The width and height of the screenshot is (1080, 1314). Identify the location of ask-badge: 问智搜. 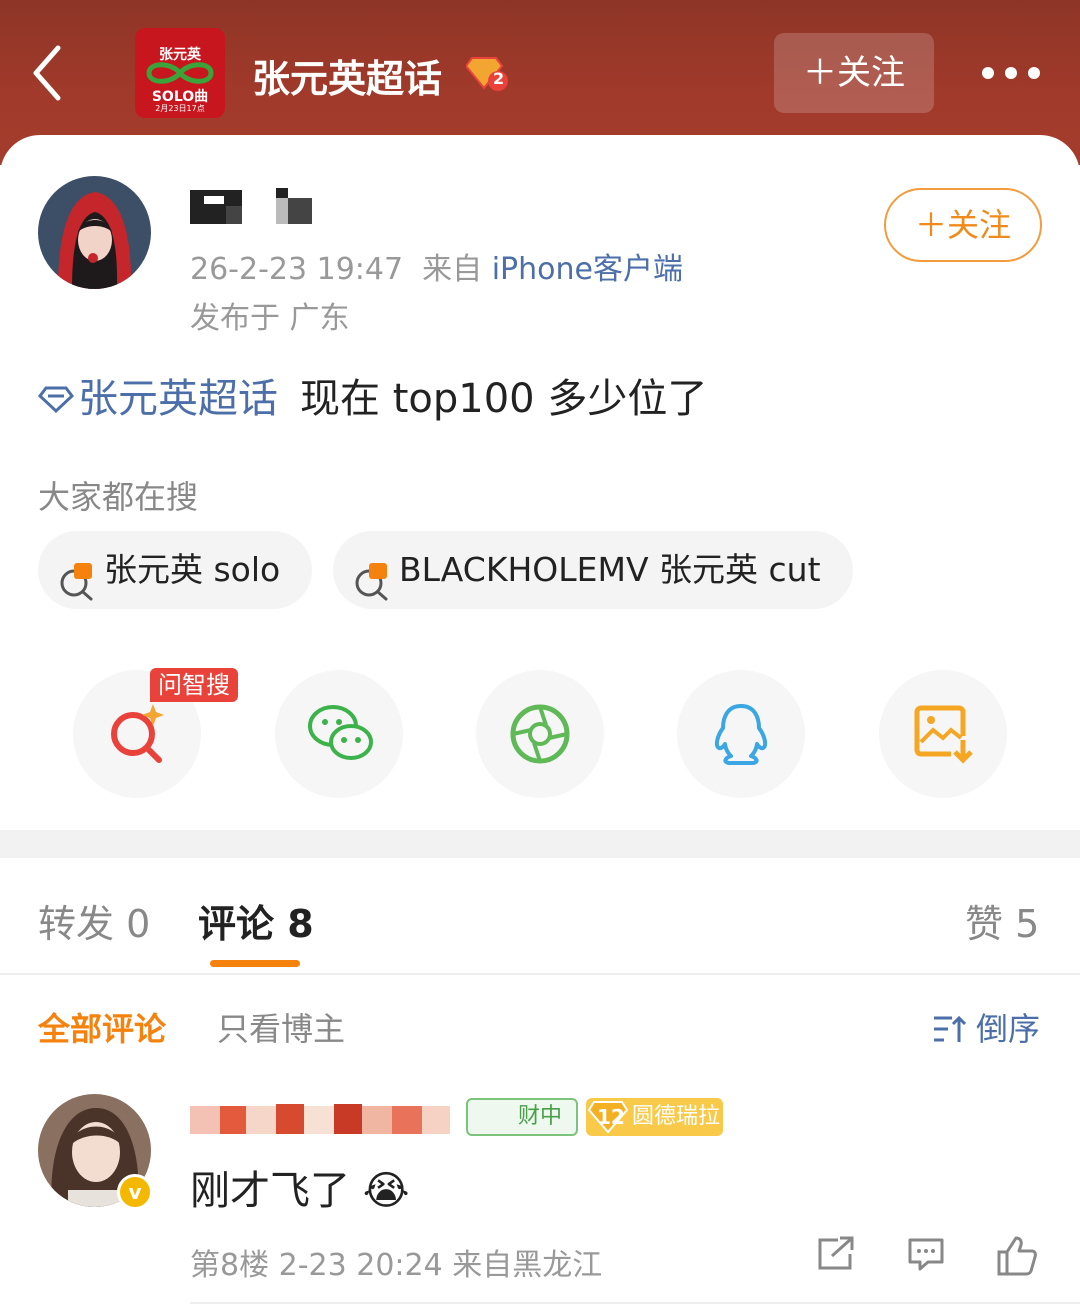
(194, 685).